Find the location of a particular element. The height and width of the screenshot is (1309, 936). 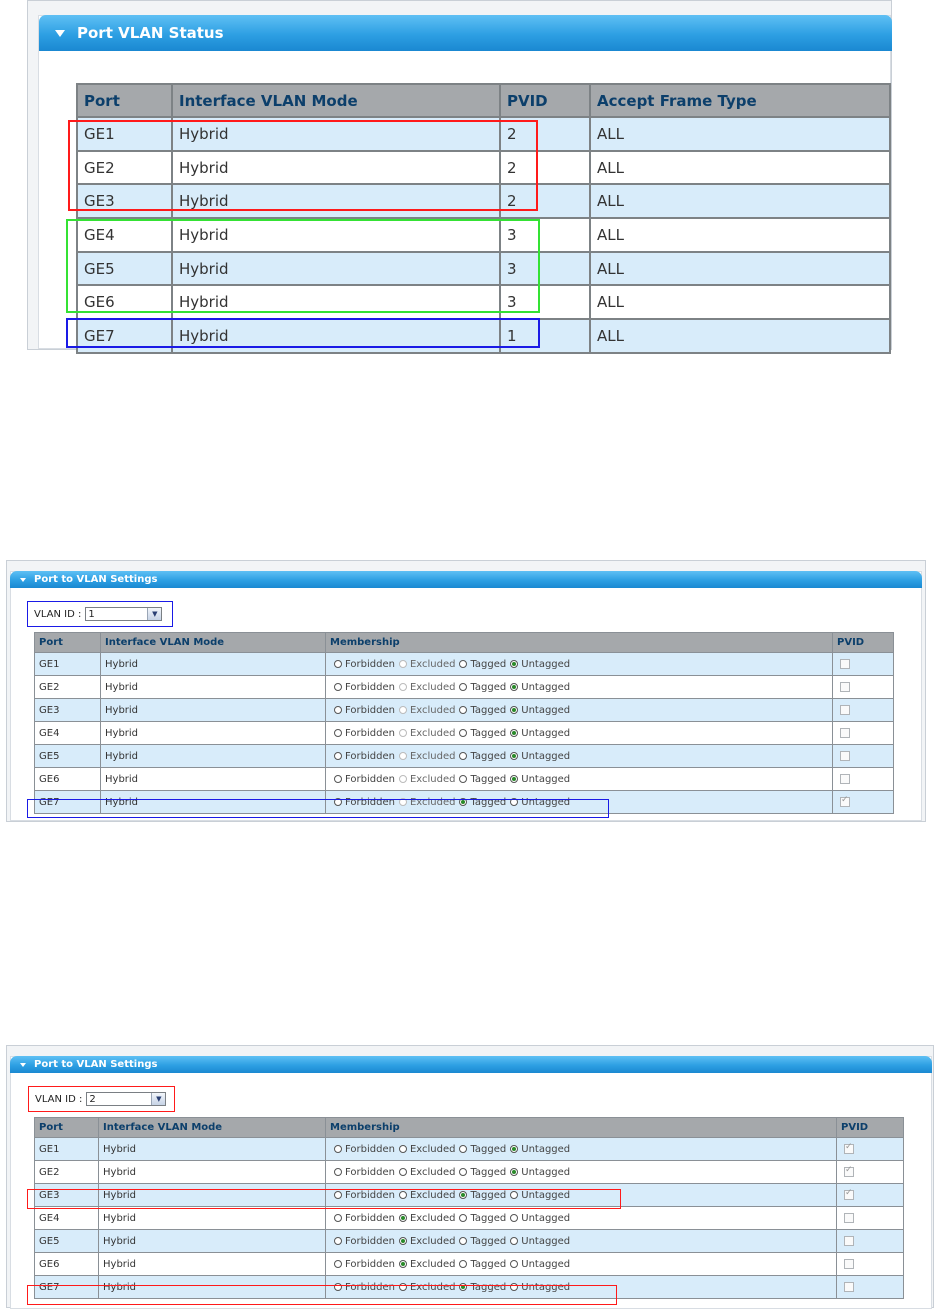

cell-pvid: 2 is located at coordinates (545, 167).